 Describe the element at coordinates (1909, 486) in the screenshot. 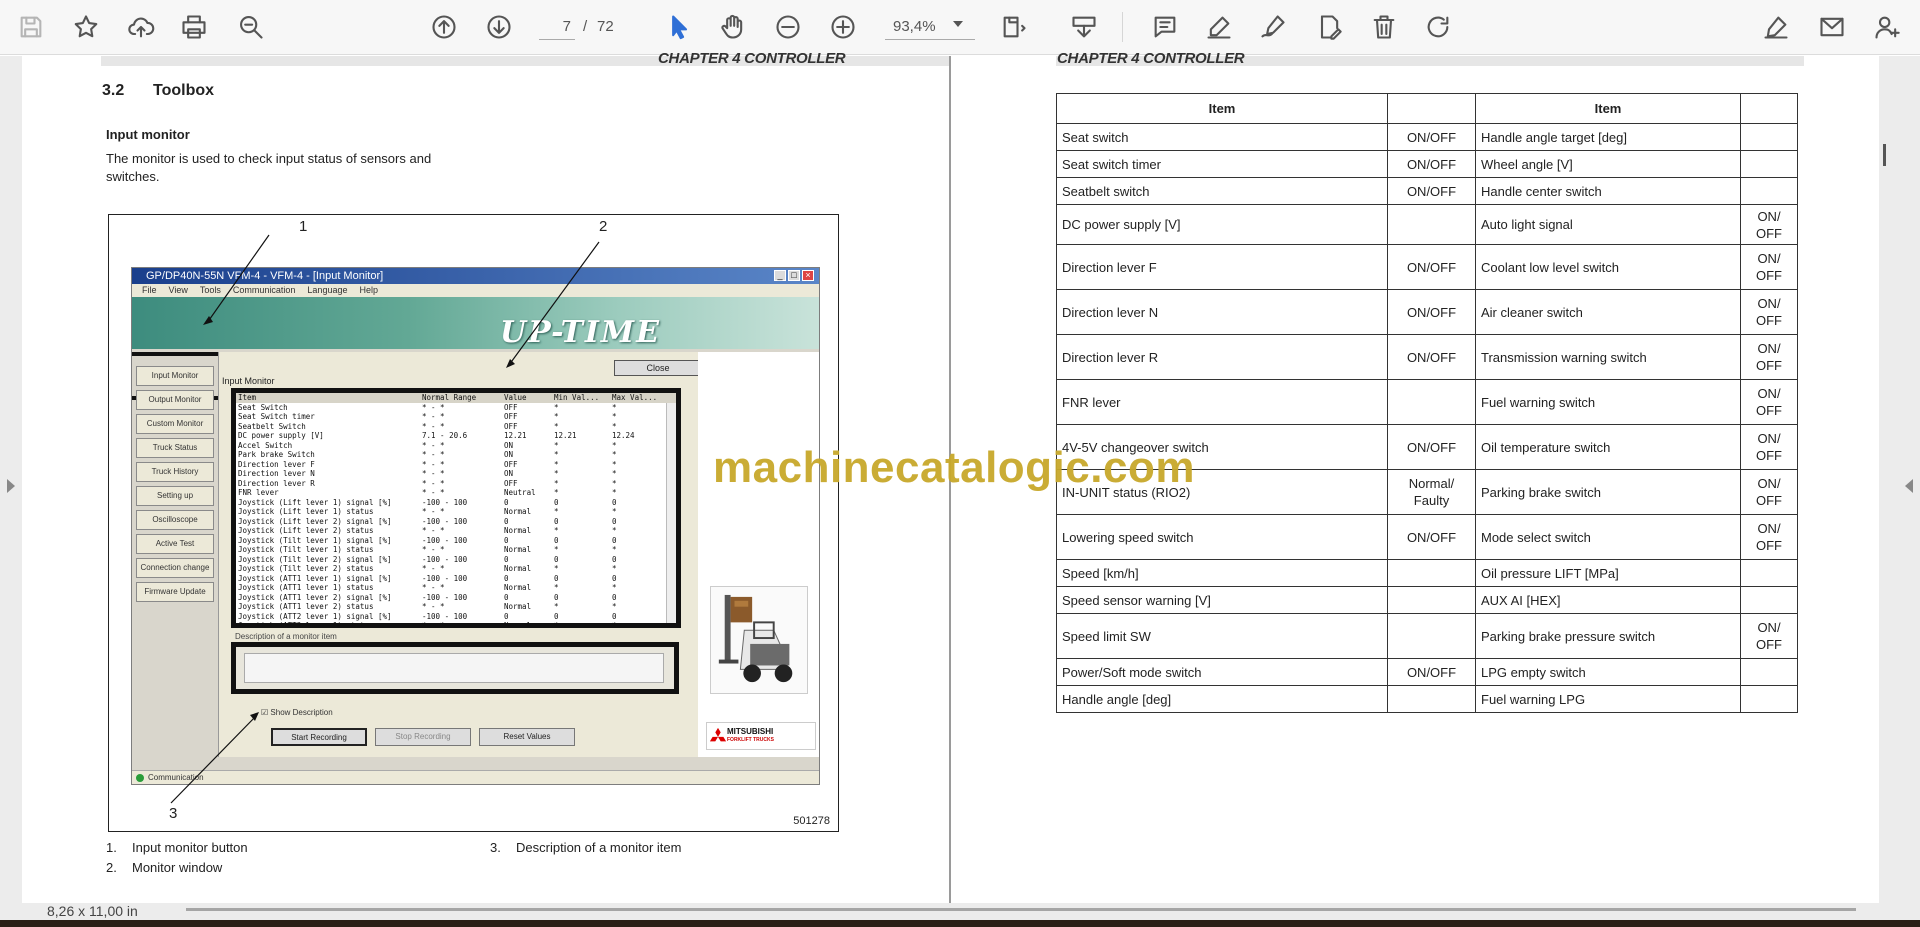

I see `right-panel-toggle-icon` at that location.